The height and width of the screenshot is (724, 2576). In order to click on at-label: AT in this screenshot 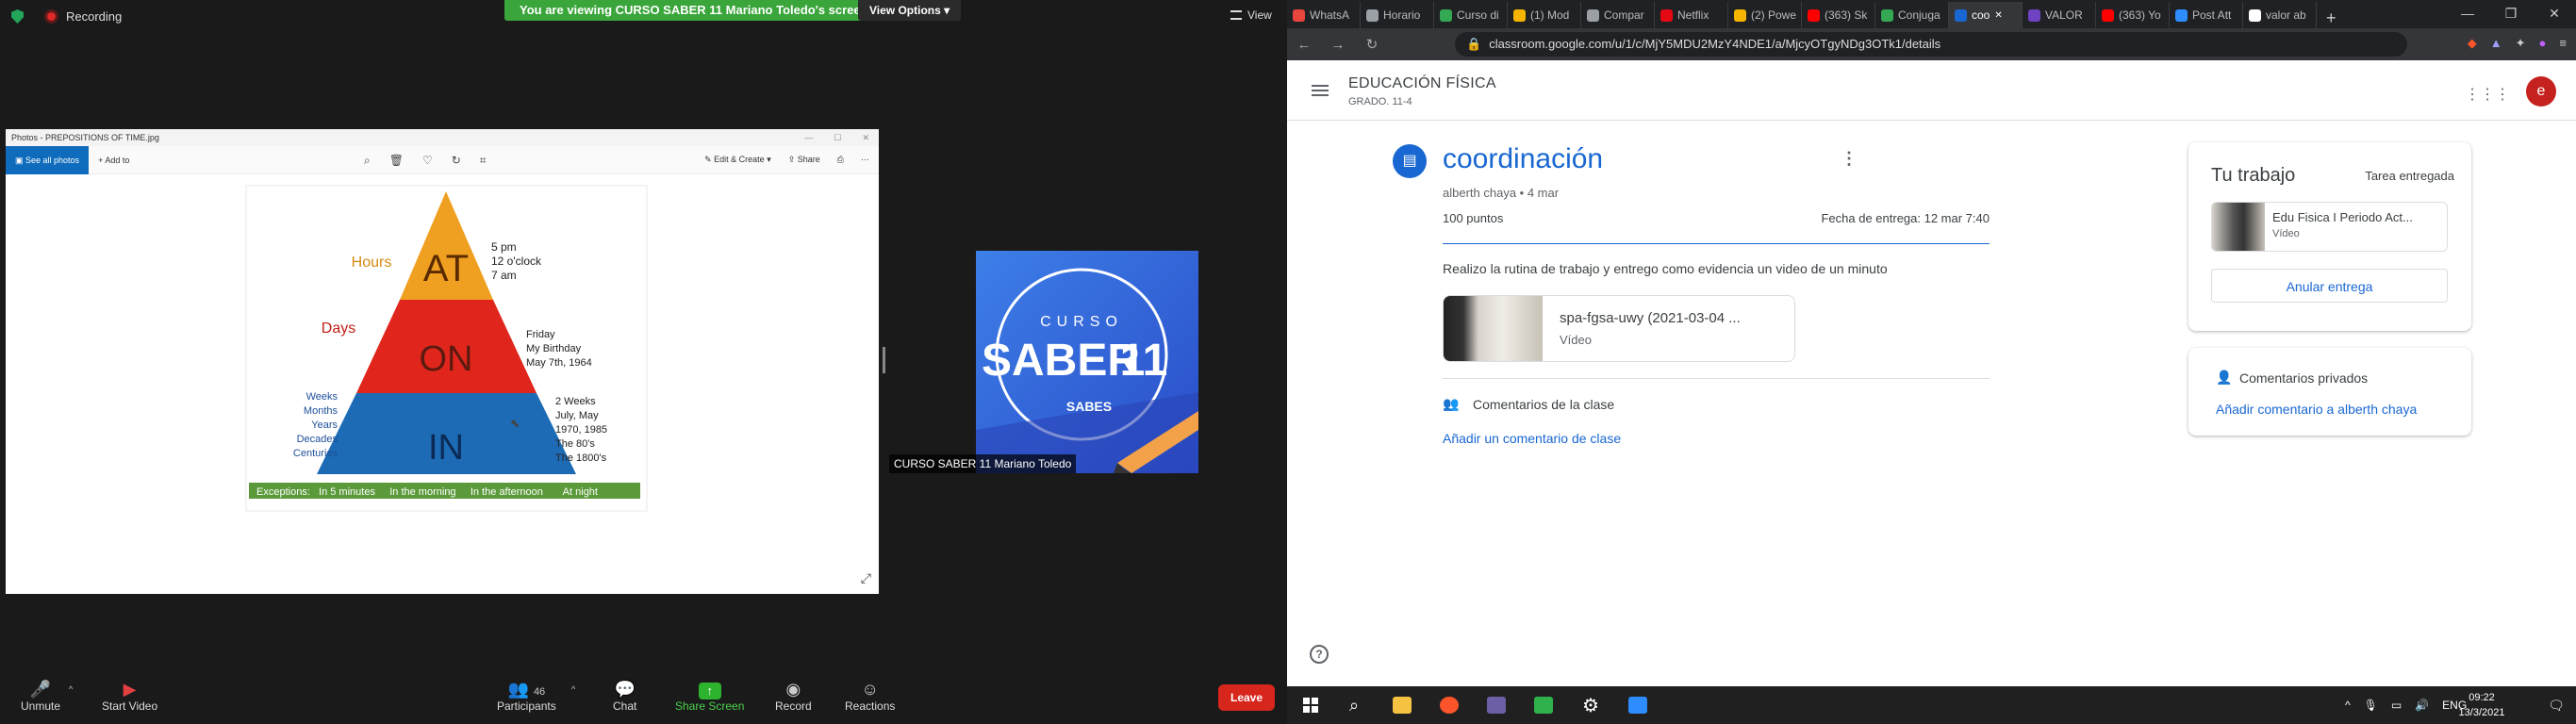, I will do `click(446, 268)`.